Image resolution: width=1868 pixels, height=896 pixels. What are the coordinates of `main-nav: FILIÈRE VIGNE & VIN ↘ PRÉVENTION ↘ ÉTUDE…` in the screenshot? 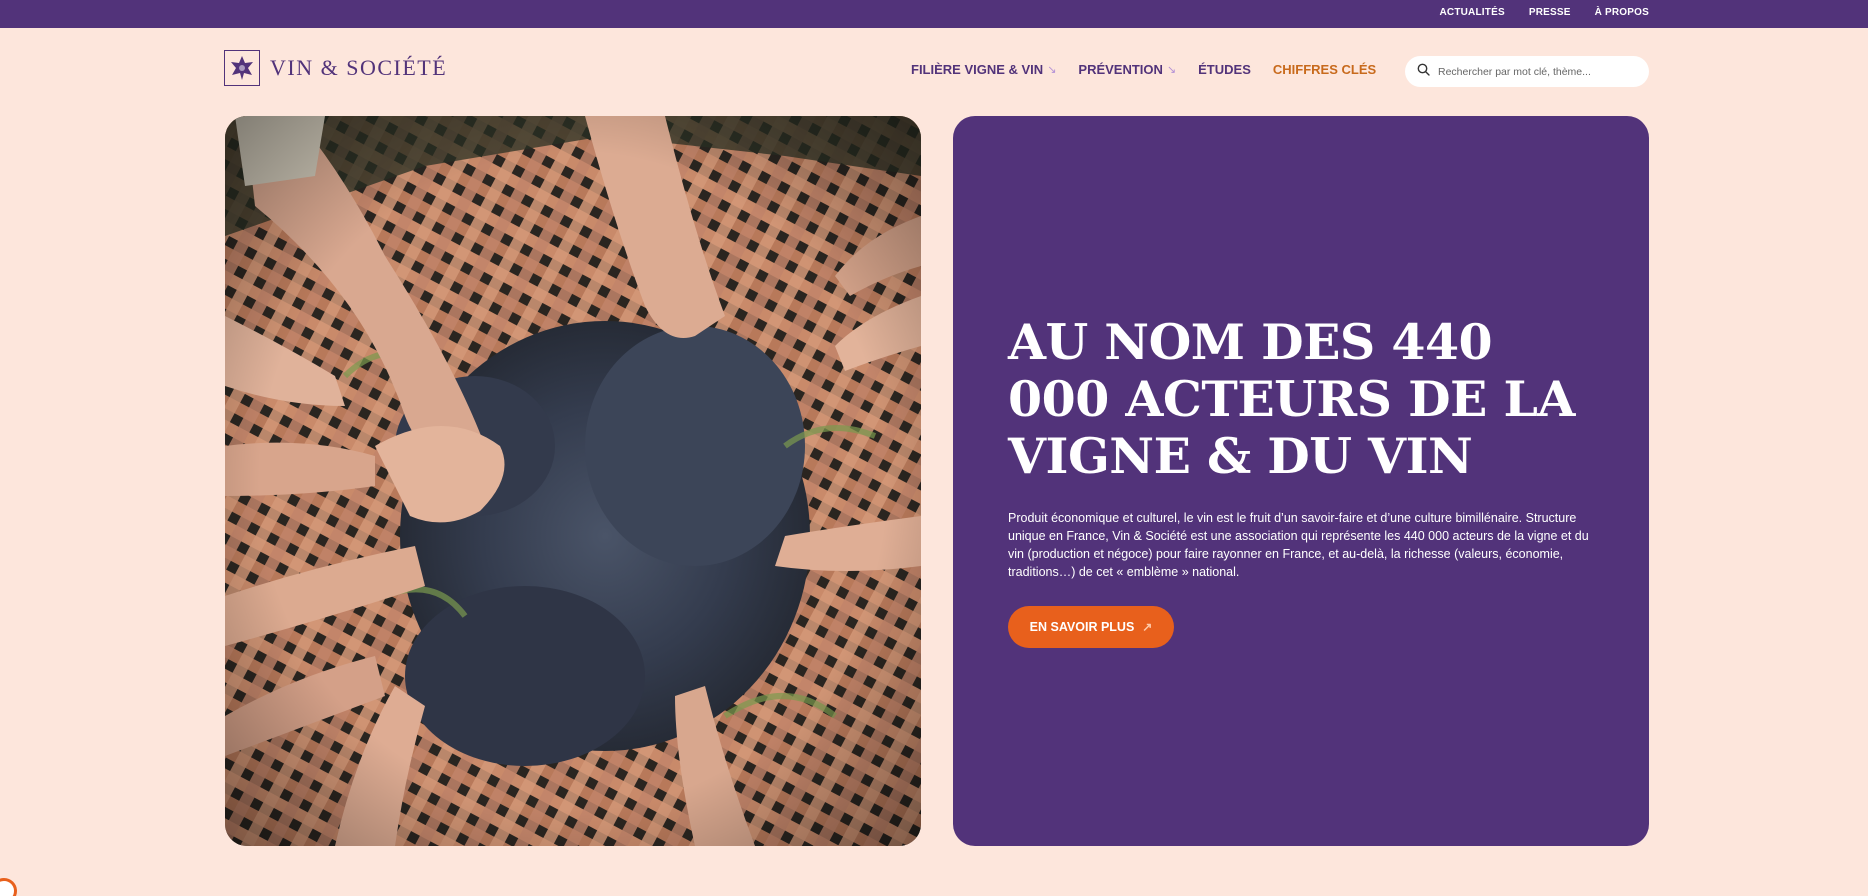 It's located at (1143, 69).